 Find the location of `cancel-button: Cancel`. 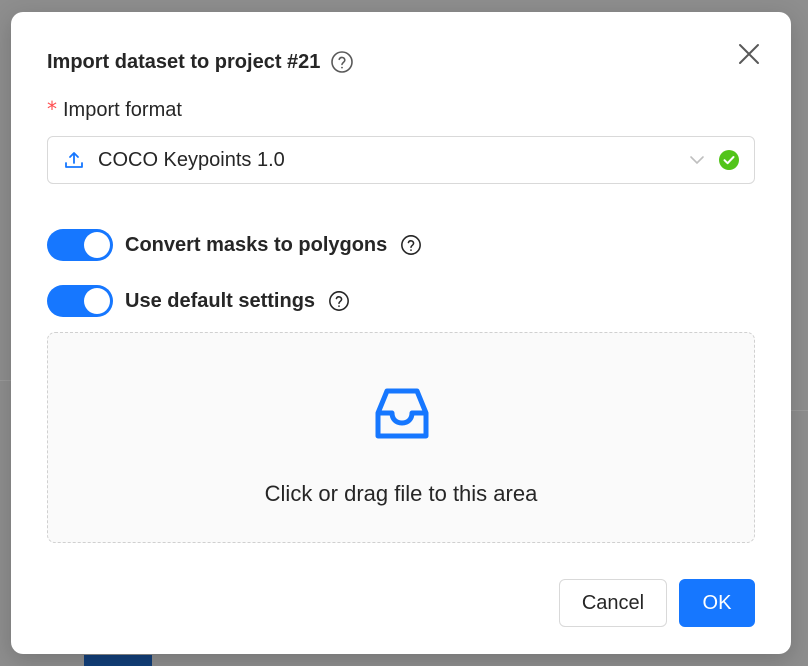

cancel-button: Cancel is located at coordinates (613, 603).